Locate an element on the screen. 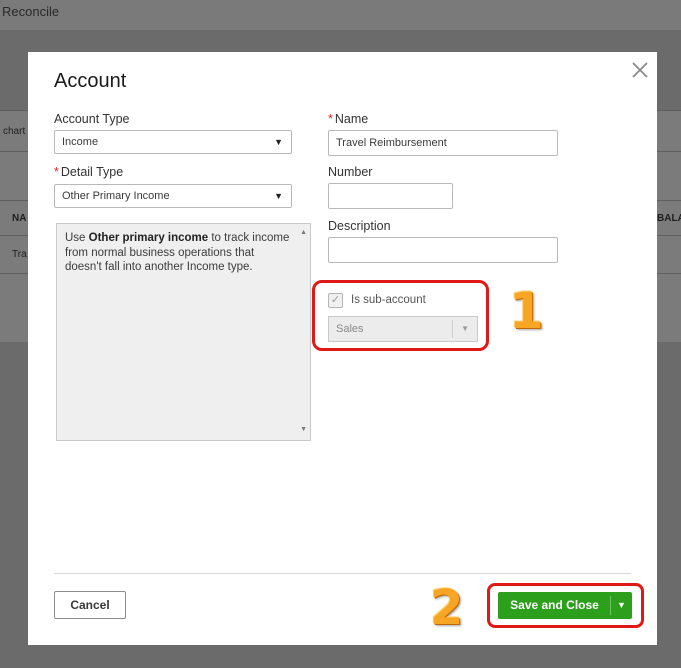  detail-type-select: Other Primary Income ▼ is located at coordinates (173, 196).